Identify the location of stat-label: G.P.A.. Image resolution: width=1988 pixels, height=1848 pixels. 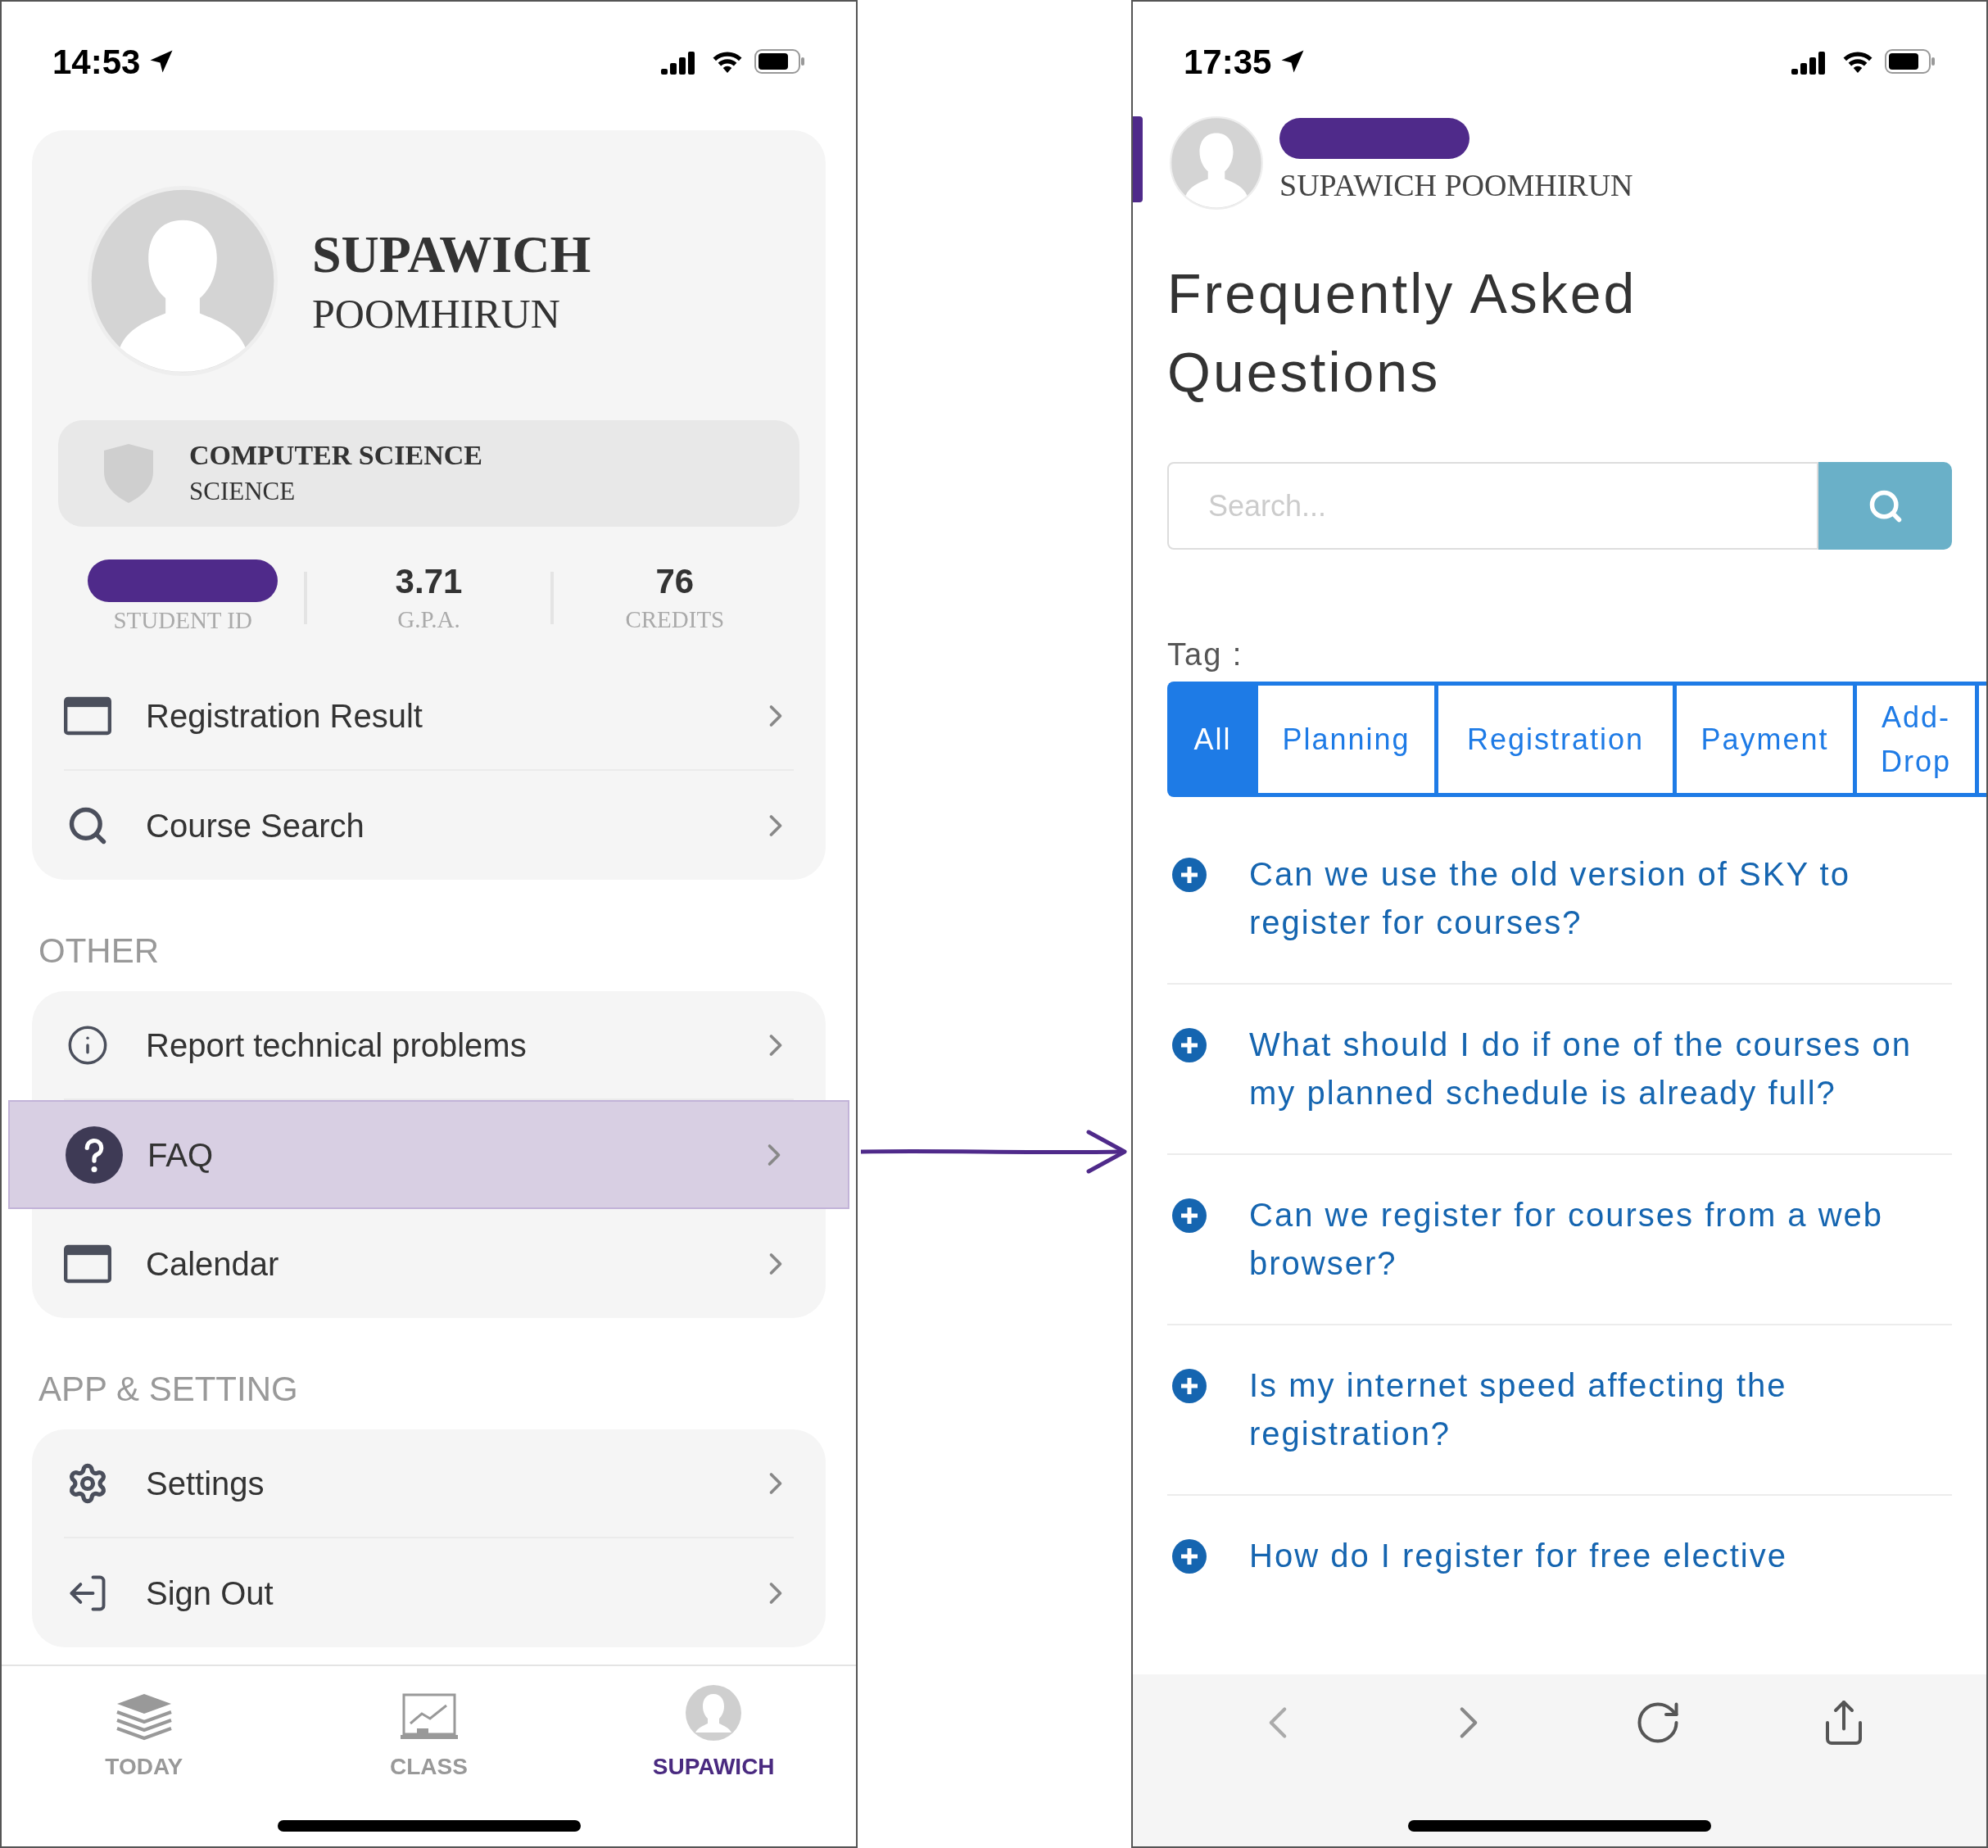
(428, 619).